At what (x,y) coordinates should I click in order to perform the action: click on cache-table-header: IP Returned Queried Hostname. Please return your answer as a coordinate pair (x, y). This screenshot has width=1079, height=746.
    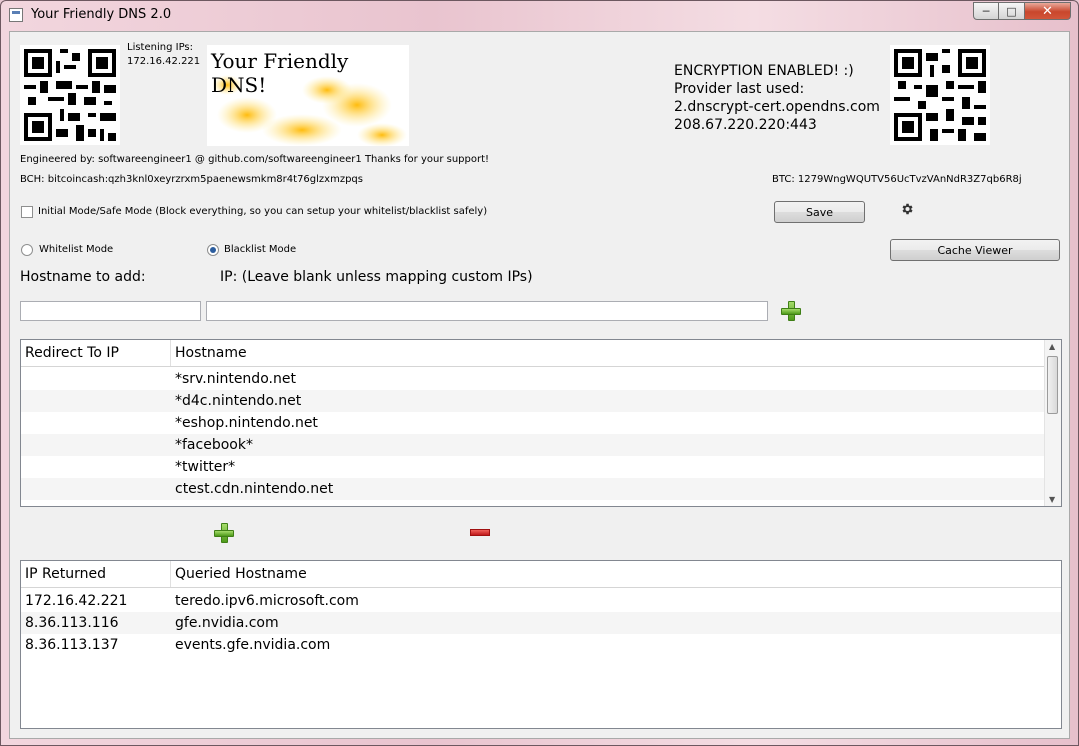
    Looking at the image, I should click on (541, 574).